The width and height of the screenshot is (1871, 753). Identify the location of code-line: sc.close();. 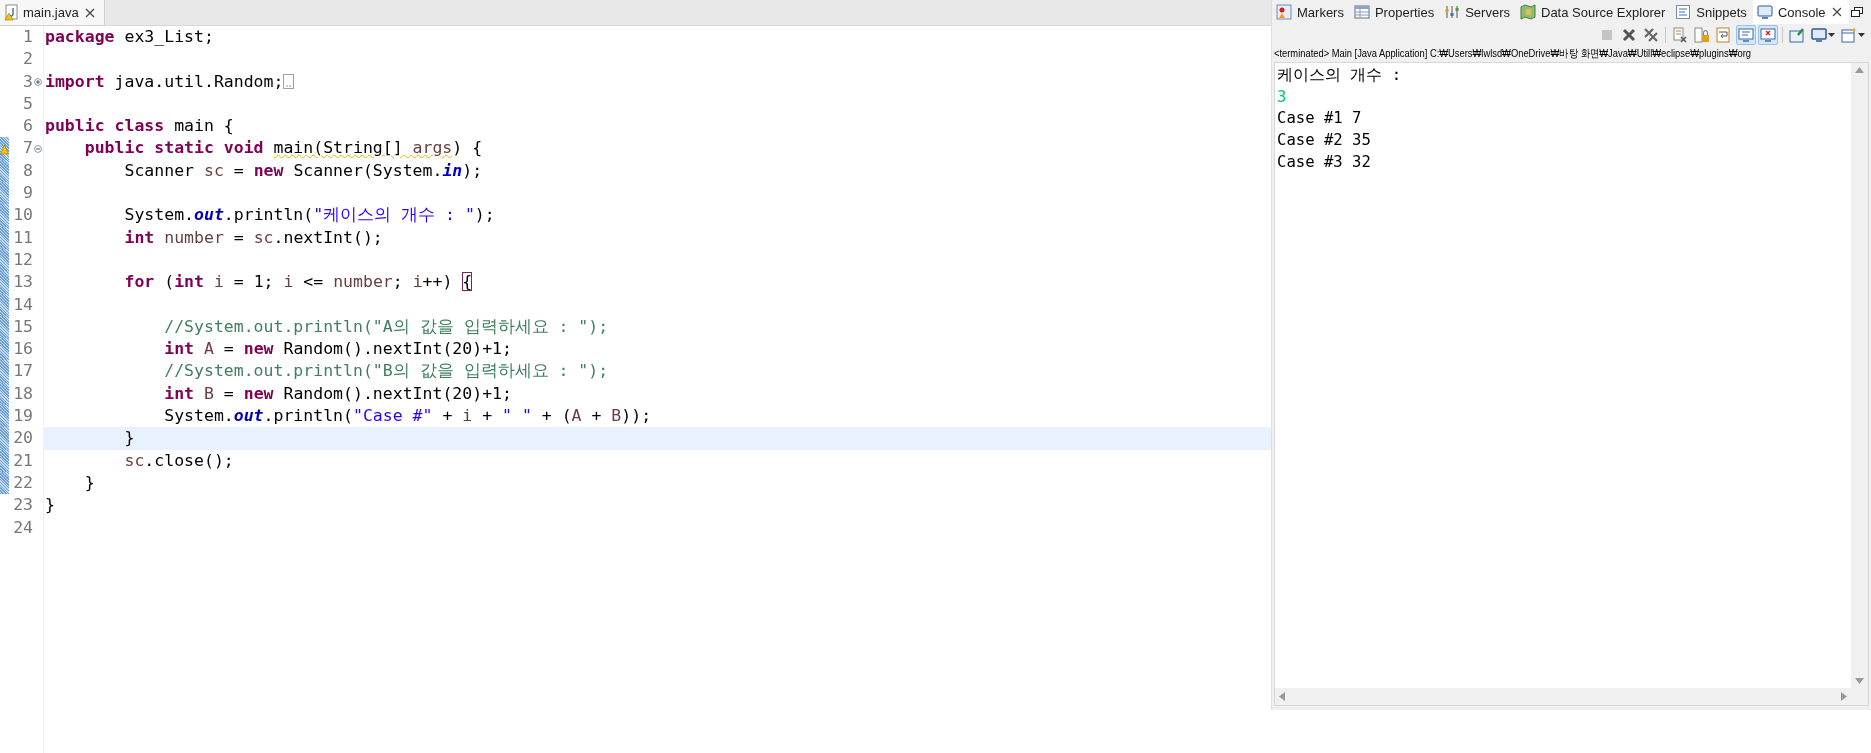
(178, 460).